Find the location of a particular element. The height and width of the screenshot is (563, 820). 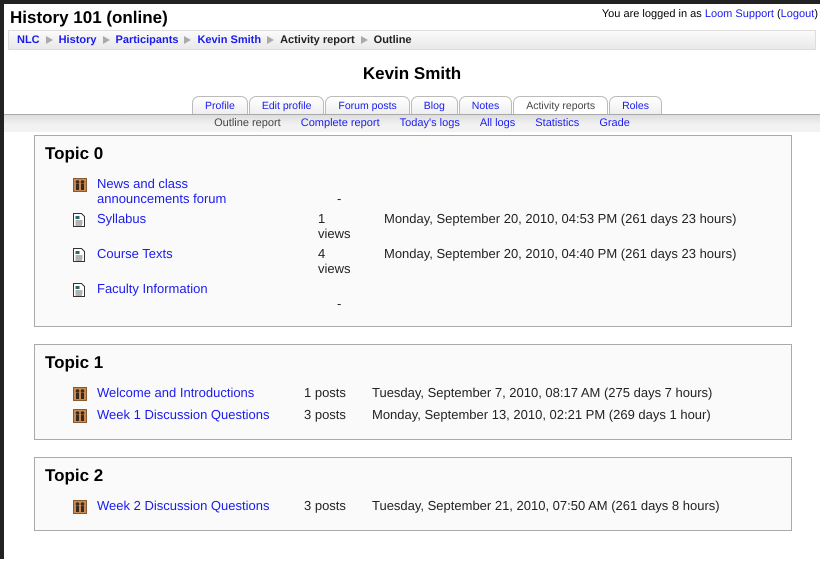

activity-link: Course Texts is located at coordinates (169, 253).